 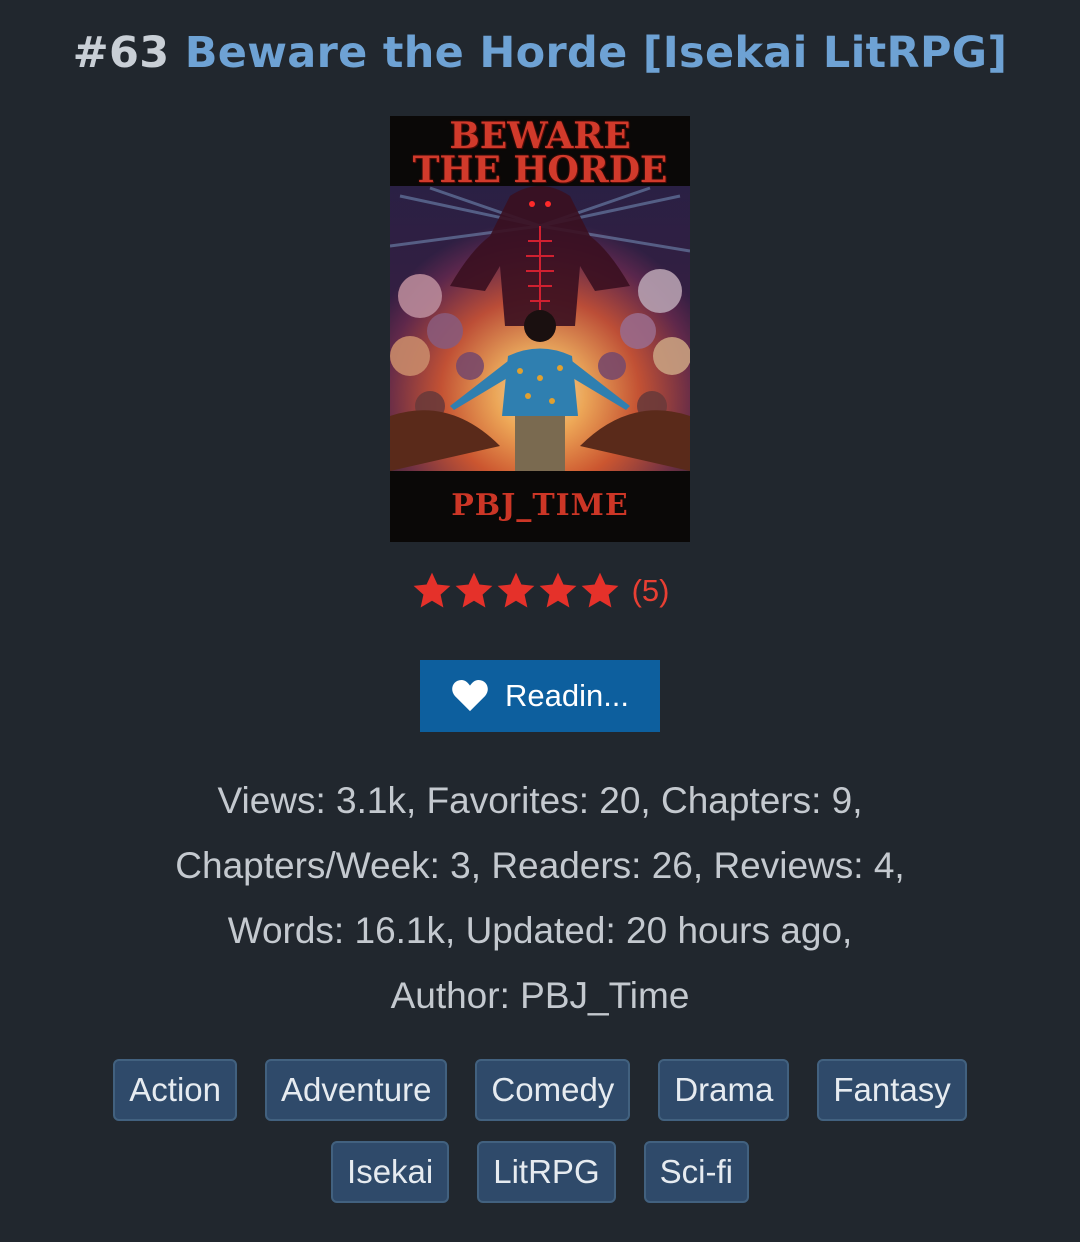 What do you see at coordinates (175, 1090) in the screenshot?
I see `tag-action: Action` at bounding box center [175, 1090].